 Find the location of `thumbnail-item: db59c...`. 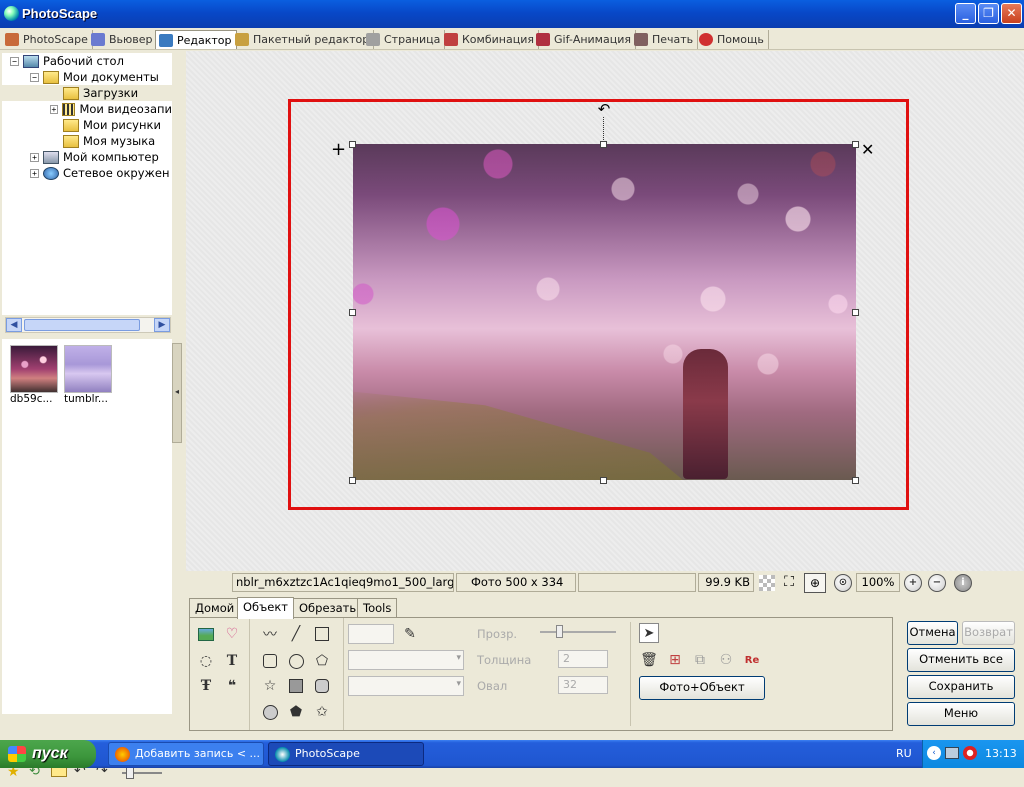

thumbnail-item: db59c... is located at coordinates (34, 375).